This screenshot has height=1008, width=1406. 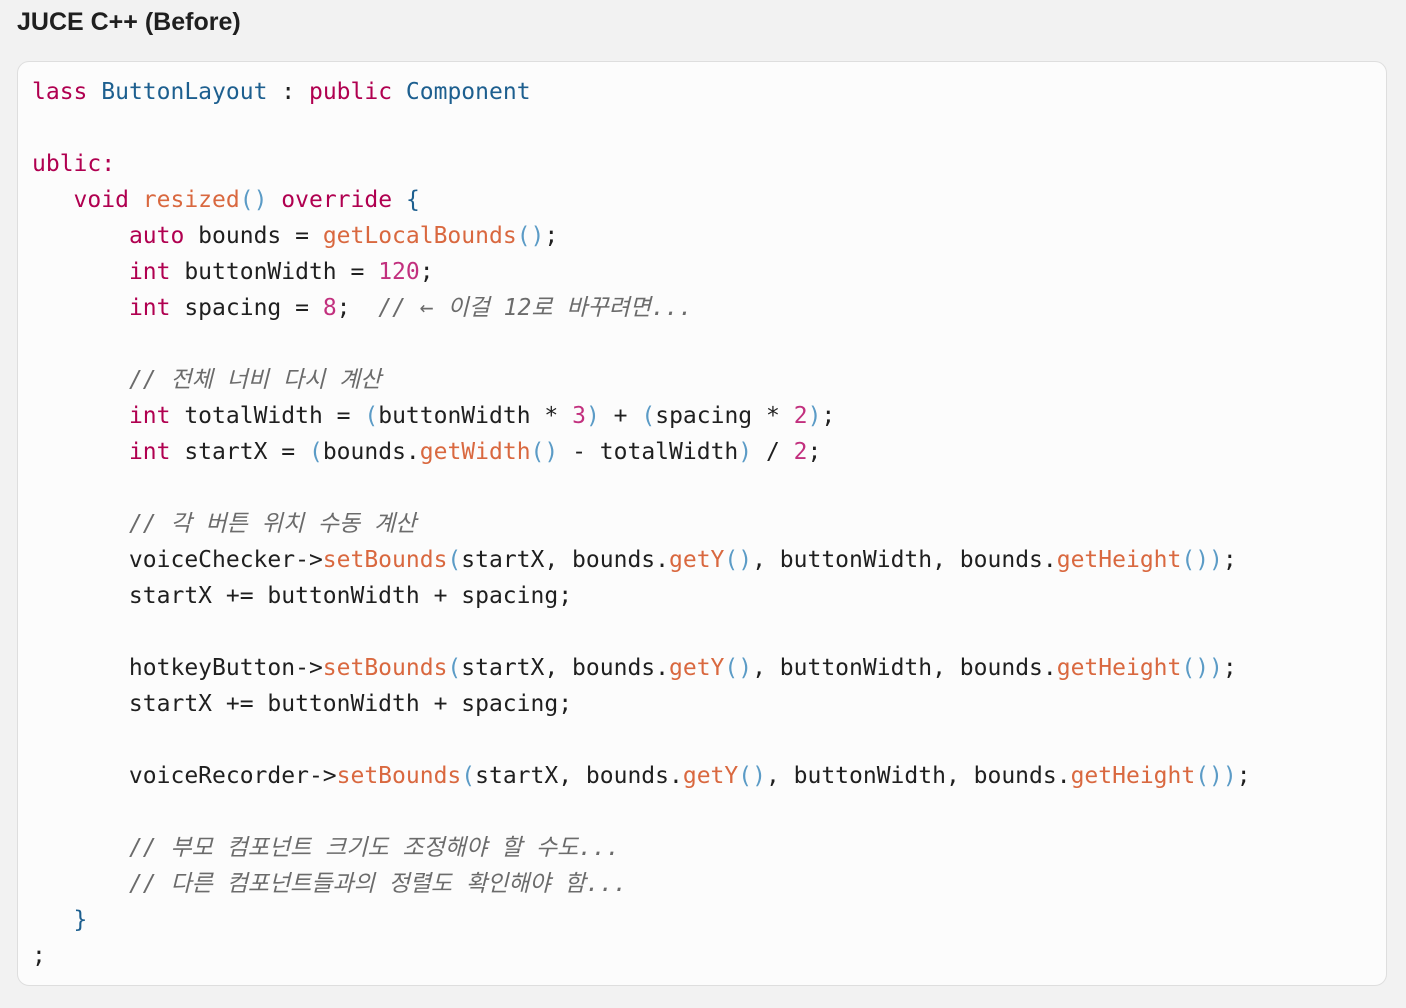 I want to click on text-token: bounds =, so click(x=253, y=236).